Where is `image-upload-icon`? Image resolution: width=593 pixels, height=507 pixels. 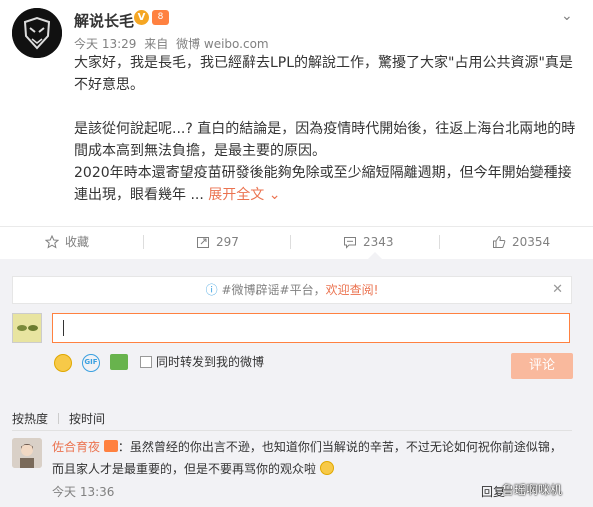
image-upload-icon is located at coordinates (119, 362).